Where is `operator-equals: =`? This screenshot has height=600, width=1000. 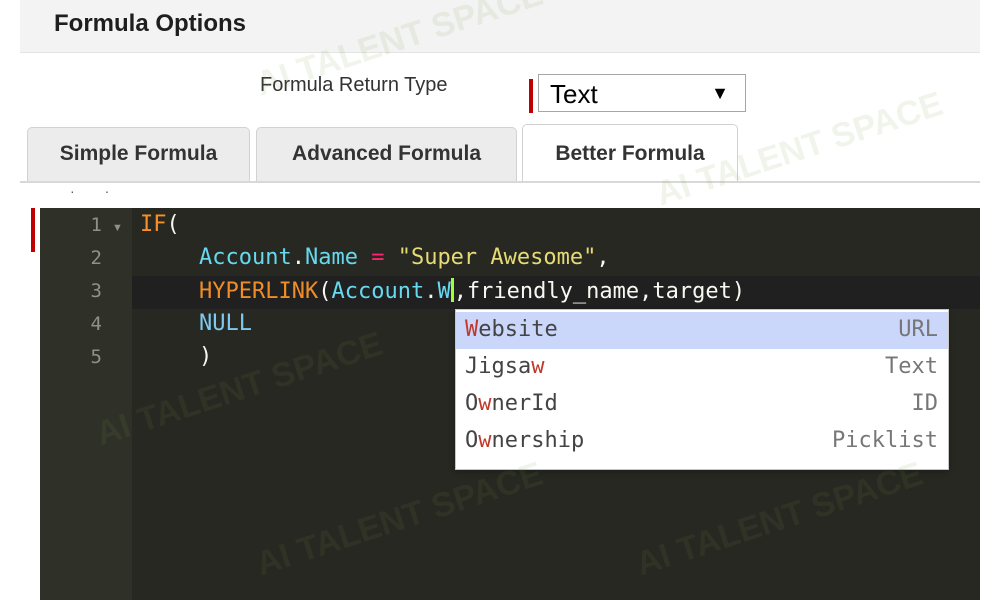 operator-equals: = is located at coordinates (377, 257).